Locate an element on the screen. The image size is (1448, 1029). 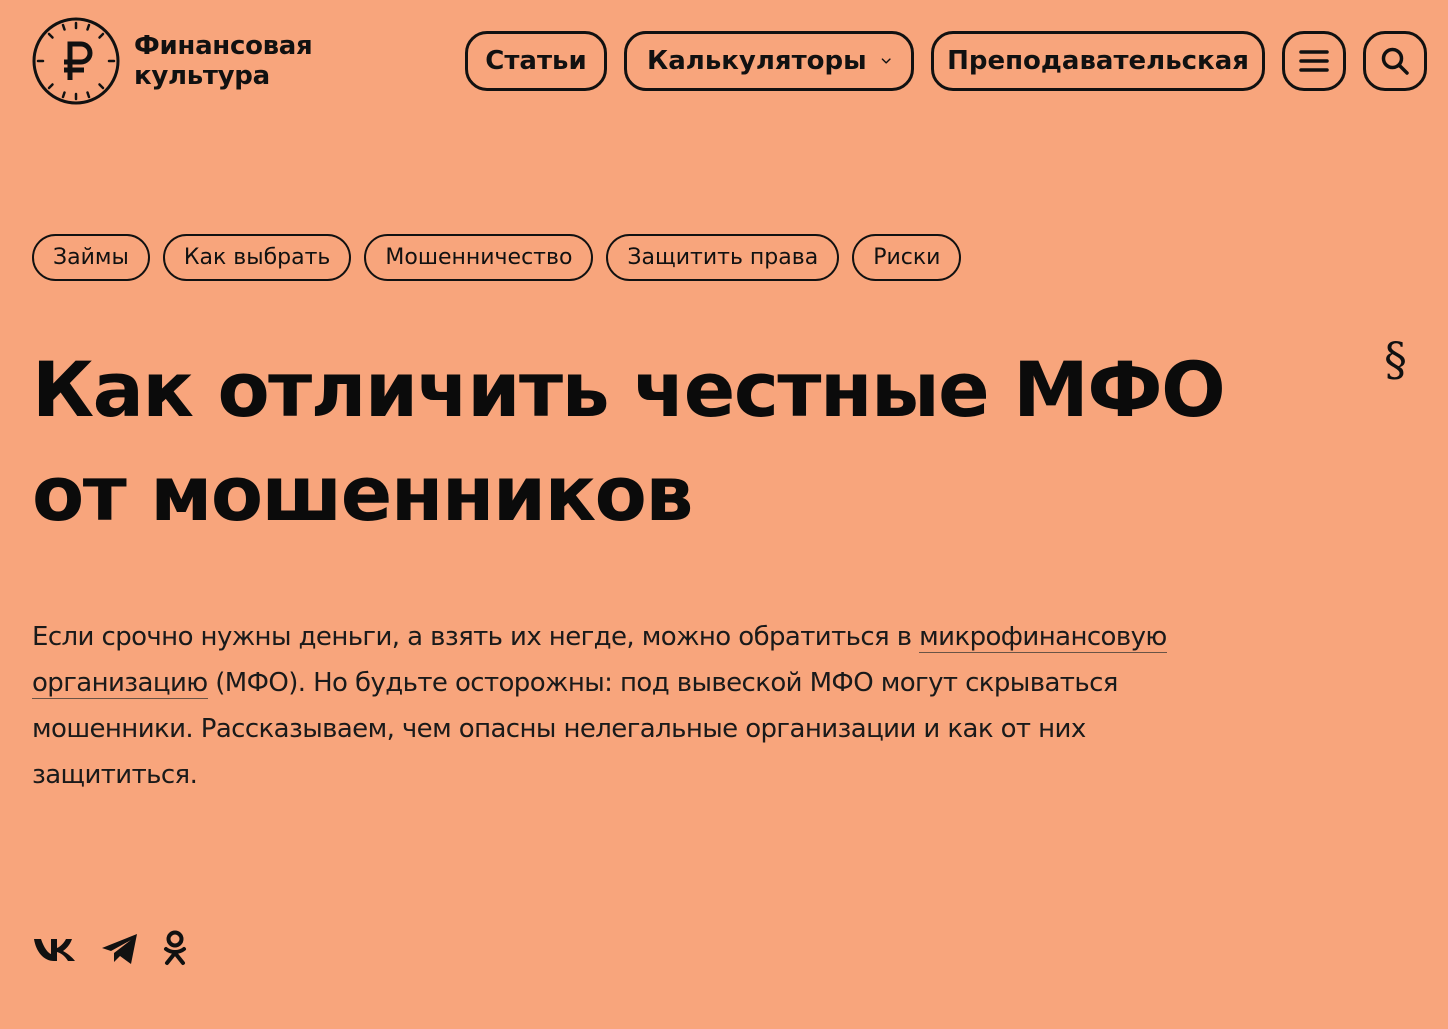
nav-teachers-button: Преподавательская is located at coordinates (1098, 61).